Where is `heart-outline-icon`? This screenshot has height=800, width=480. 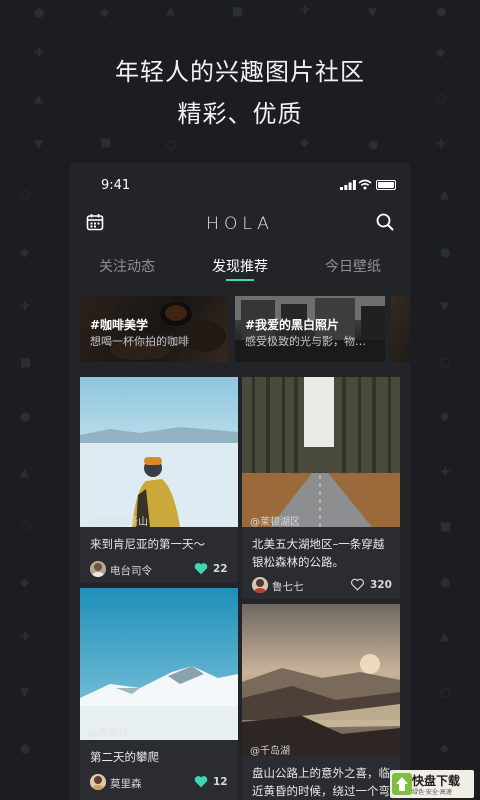
heart-outline-icon is located at coordinates (357, 584).